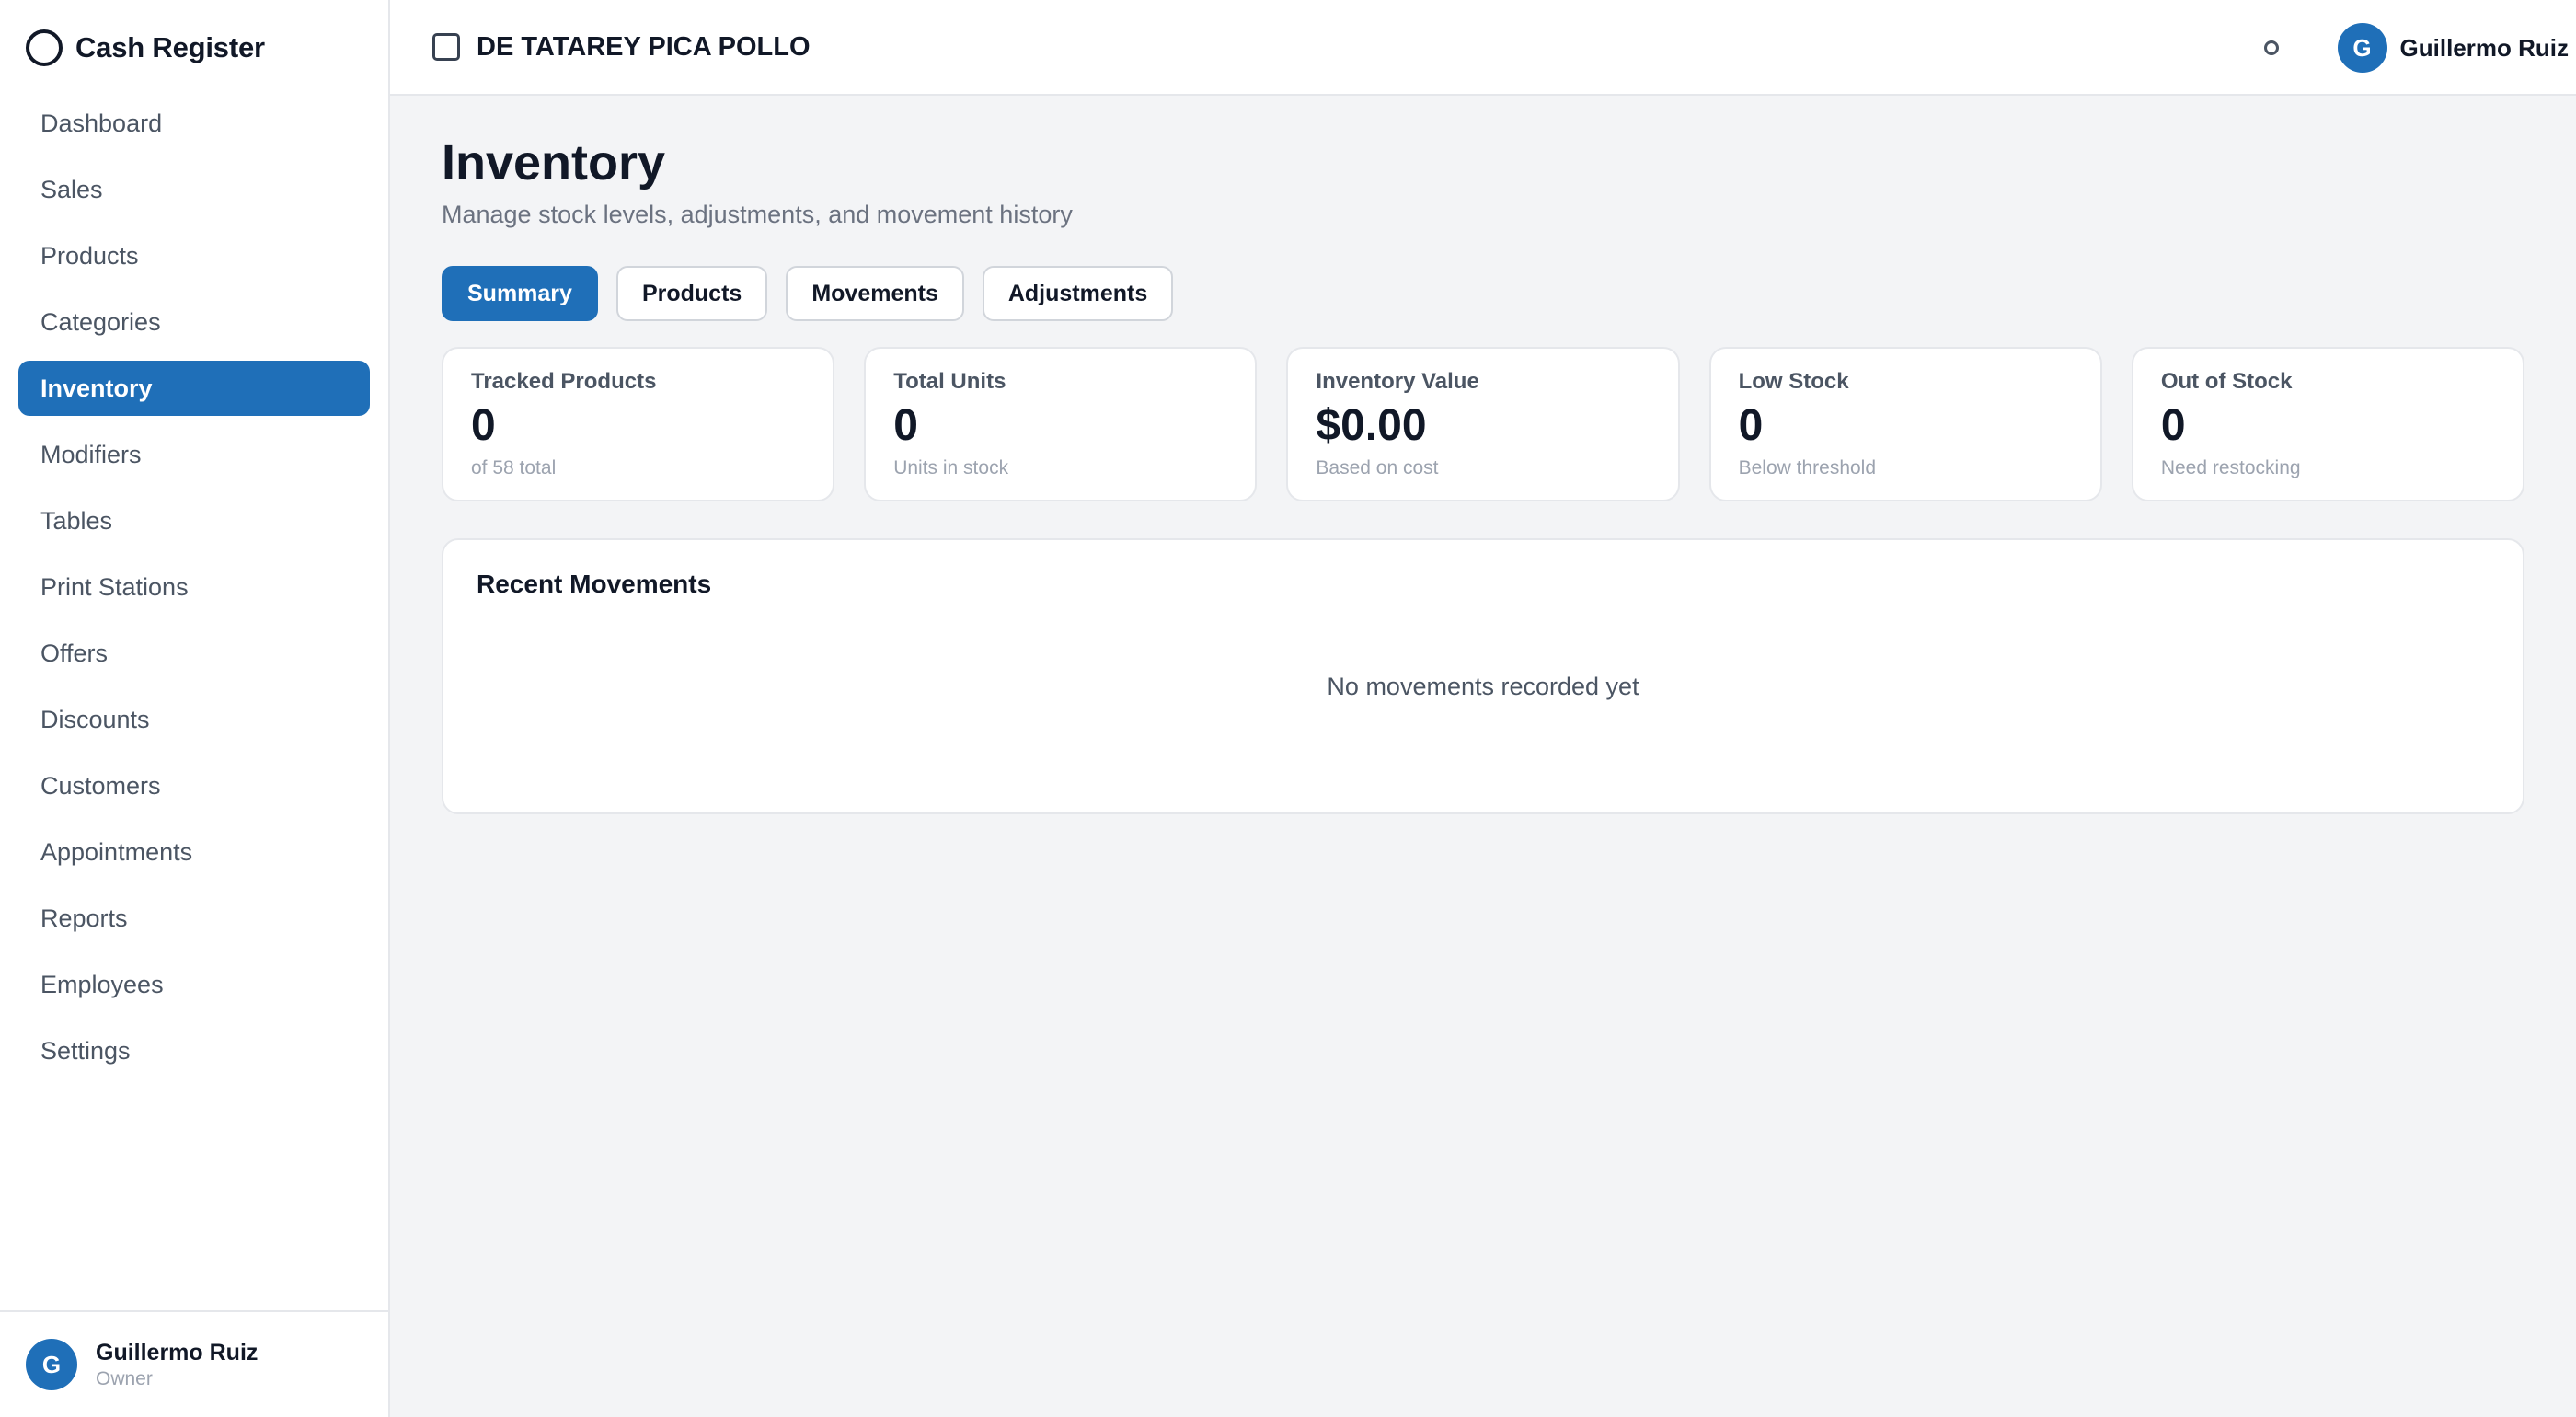 This screenshot has height=1417, width=2576. I want to click on topbar: DE TATAREY PICA POLLO G Guillermo Ruiz, so click(1483, 48).